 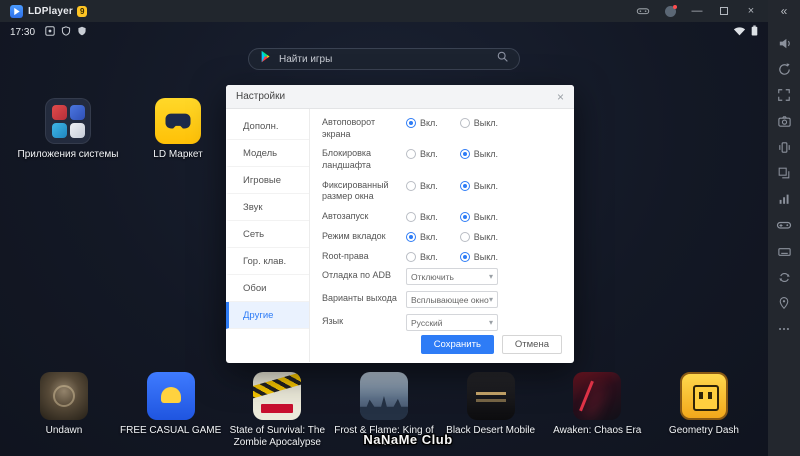 I want to click on tab-label: Модель, so click(x=260, y=153).